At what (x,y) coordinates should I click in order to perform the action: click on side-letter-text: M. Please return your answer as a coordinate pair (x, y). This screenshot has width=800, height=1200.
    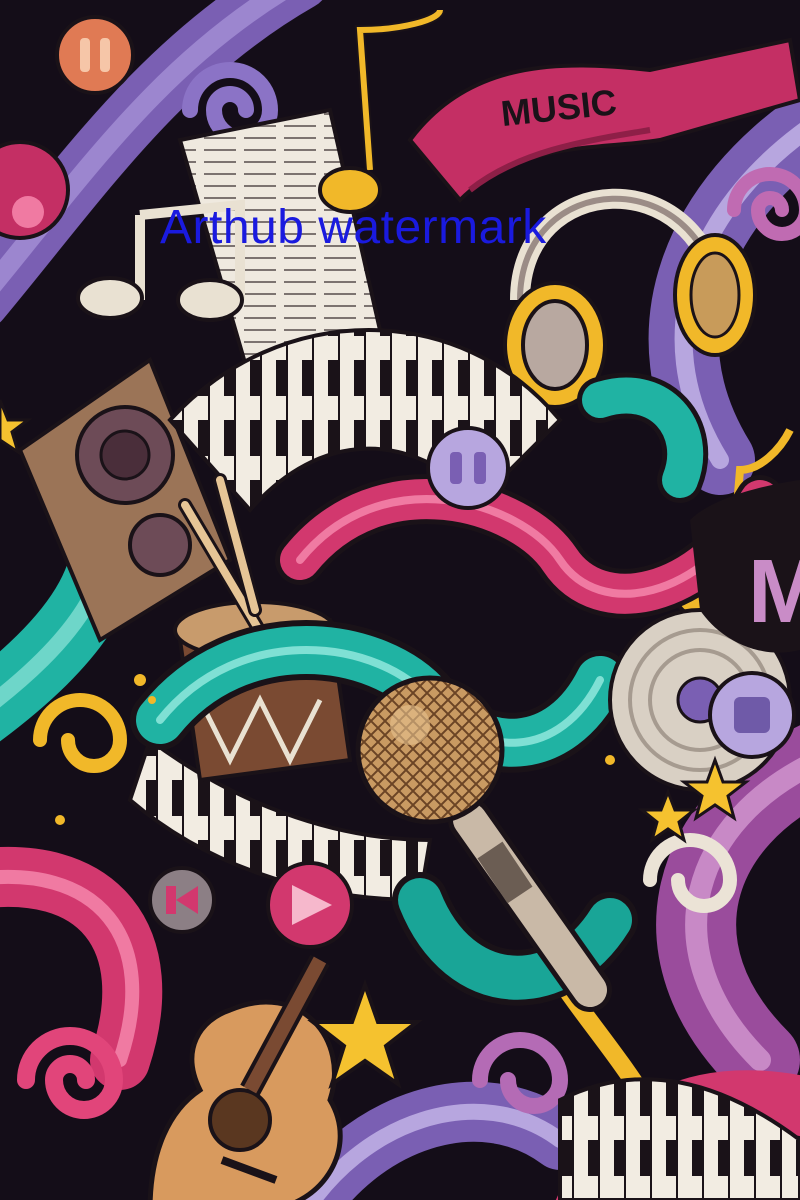
    Looking at the image, I should click on (774, 592).